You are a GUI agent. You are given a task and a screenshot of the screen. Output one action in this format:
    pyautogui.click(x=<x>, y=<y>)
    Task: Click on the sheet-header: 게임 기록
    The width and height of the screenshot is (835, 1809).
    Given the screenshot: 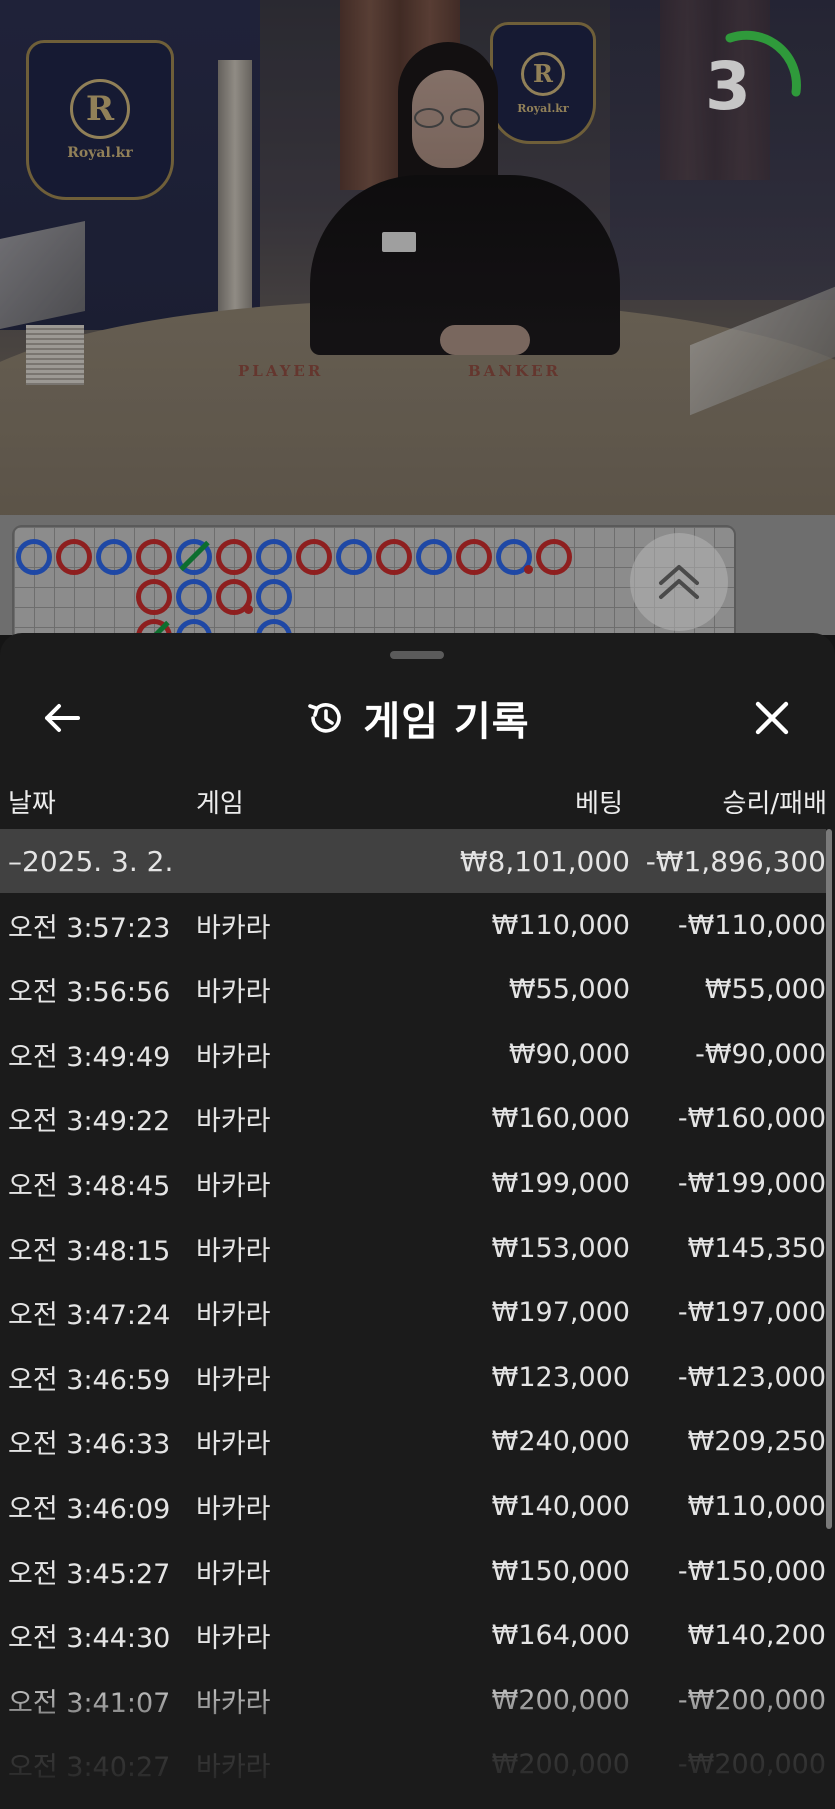 What is the action you would take?
    pyautogui.click(x=417, y=718)
    